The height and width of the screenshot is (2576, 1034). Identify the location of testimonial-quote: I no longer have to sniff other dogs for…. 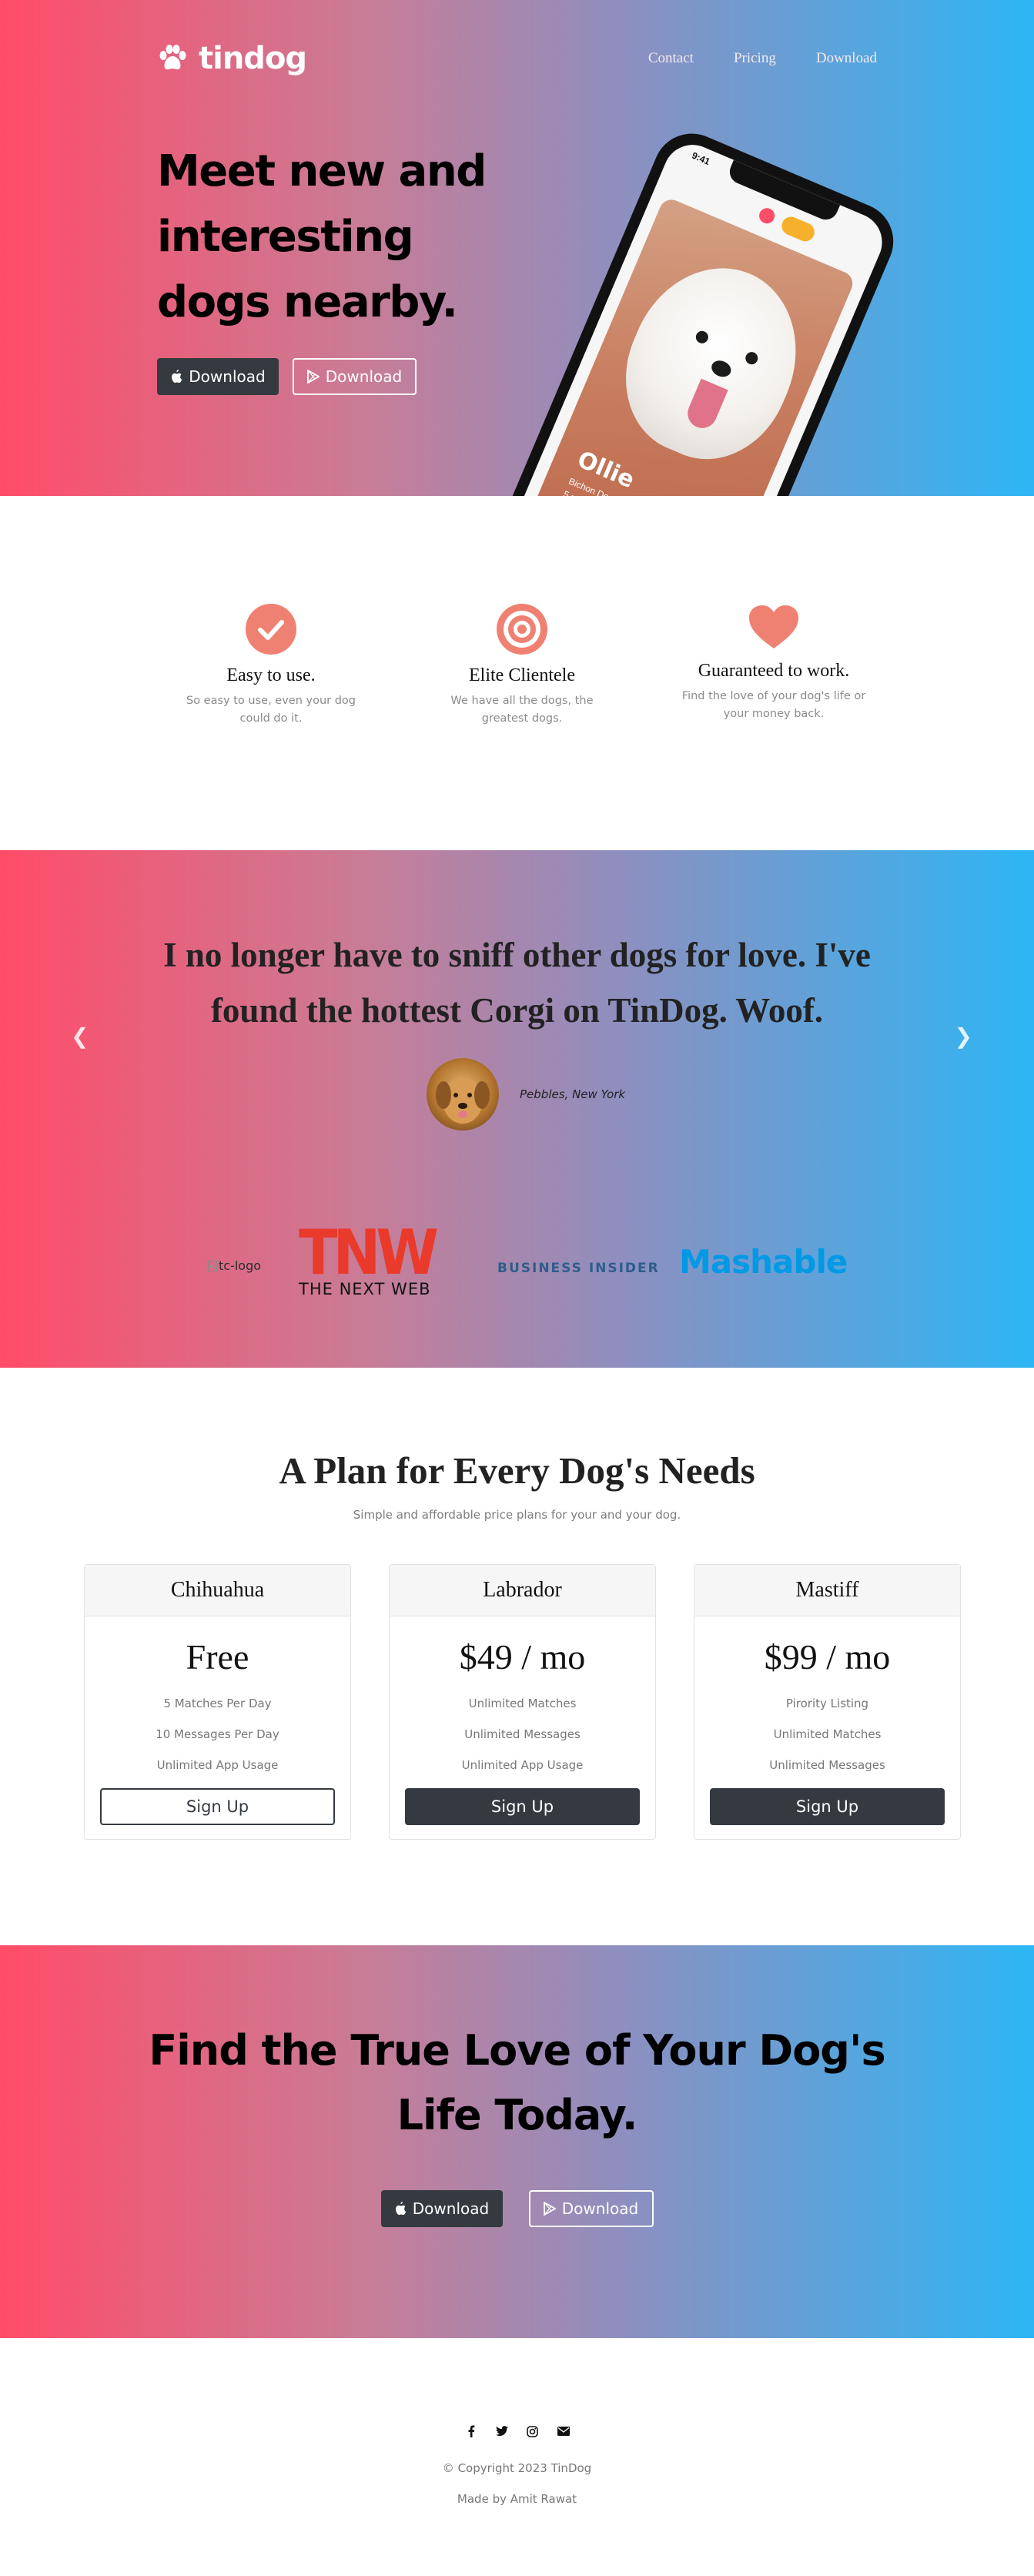
(517, 983).